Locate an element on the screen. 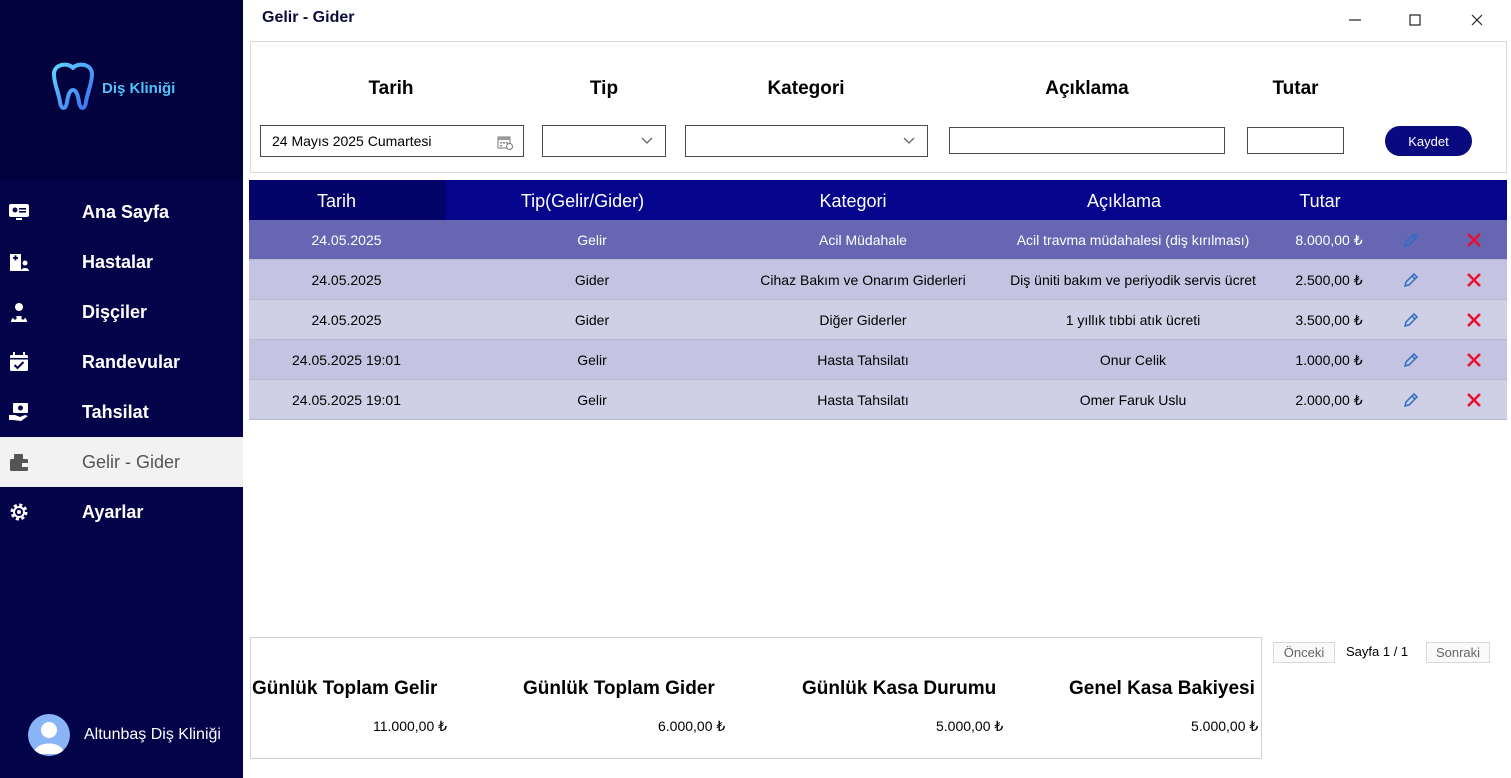 This screenshot has width=1511, height=778. column-header-tarih: Tarih is located at coordinates (336, 200).